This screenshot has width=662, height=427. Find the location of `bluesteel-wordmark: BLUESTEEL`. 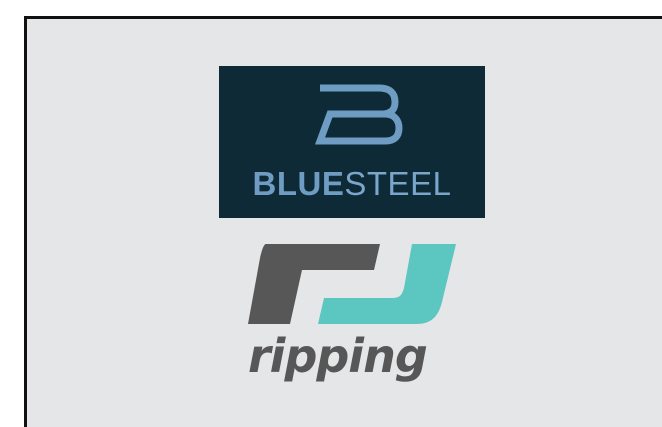

bluesteel-wordmark: BLUESTEEL is located at coordinates (352, 184).